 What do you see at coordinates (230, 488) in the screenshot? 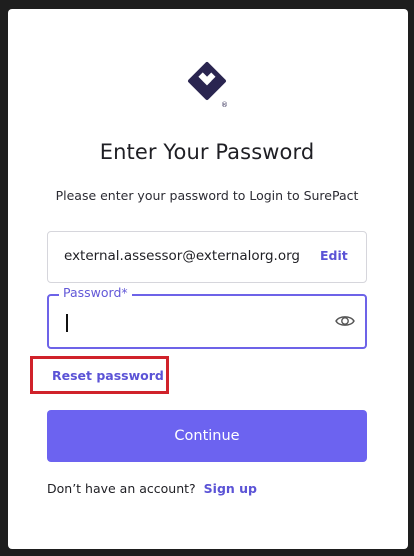
I see `signup-link: Sign up` at bounding box center [230, 488].